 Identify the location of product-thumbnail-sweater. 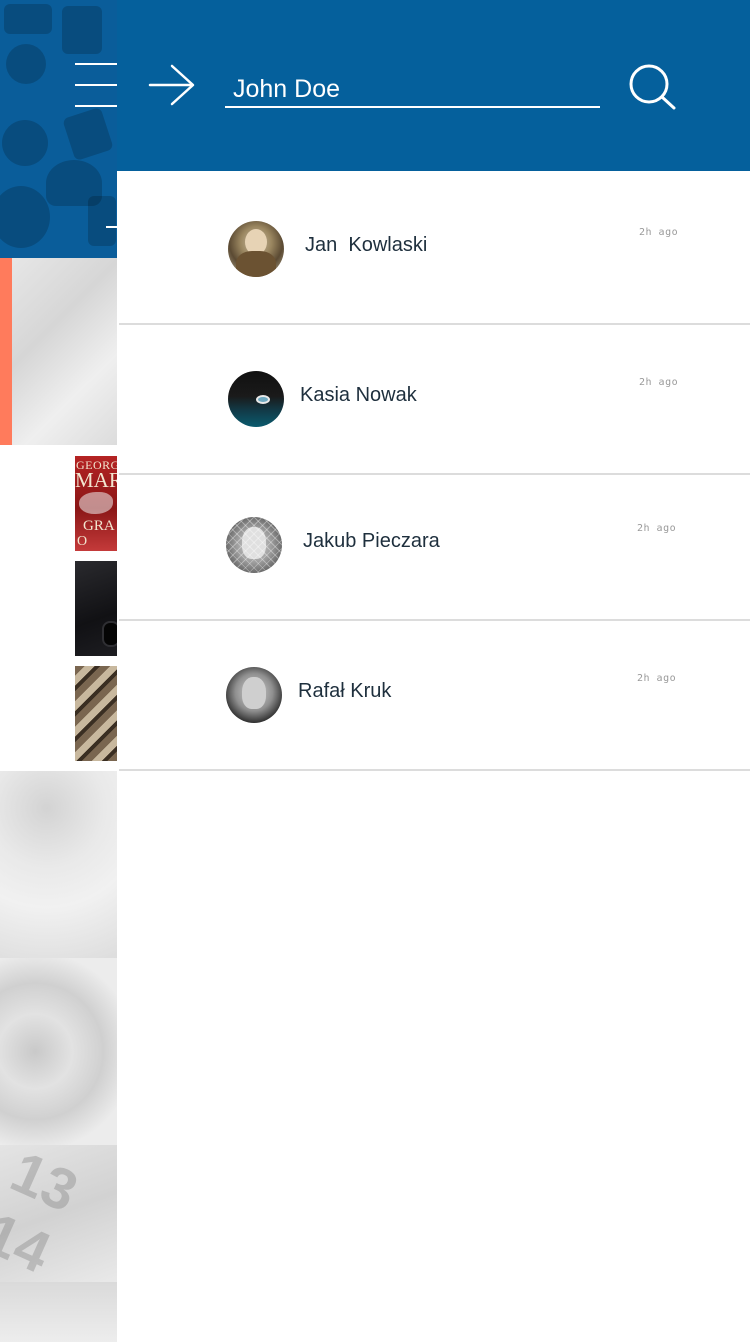
(96, 713).